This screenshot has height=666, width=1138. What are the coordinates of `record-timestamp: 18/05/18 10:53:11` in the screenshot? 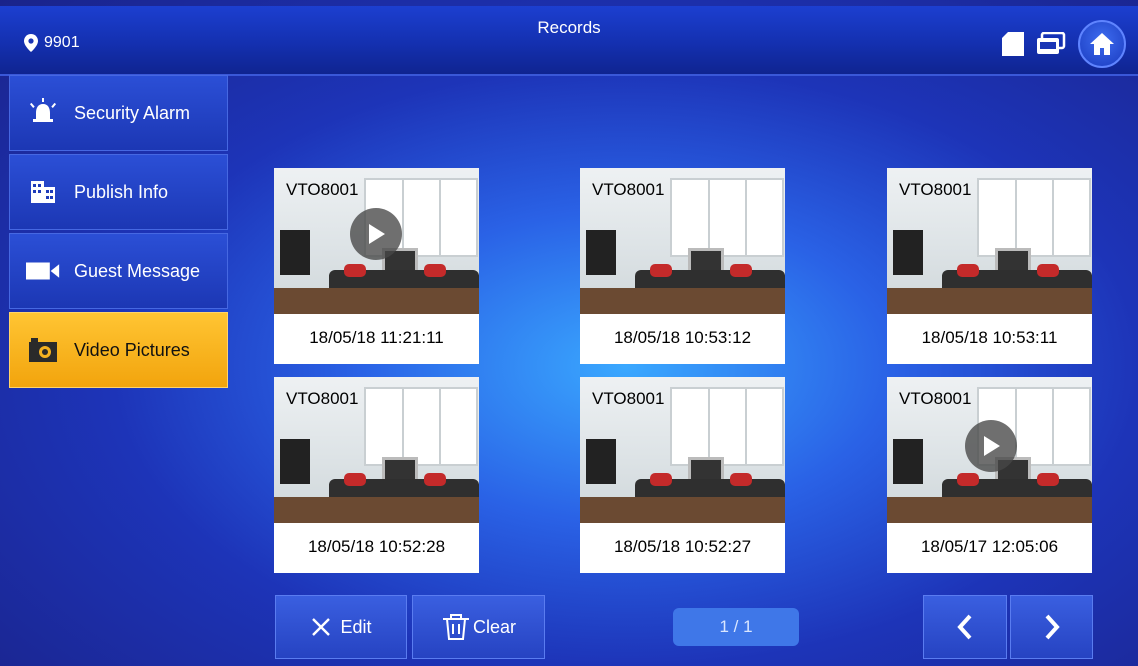 It's located at (989, 337).